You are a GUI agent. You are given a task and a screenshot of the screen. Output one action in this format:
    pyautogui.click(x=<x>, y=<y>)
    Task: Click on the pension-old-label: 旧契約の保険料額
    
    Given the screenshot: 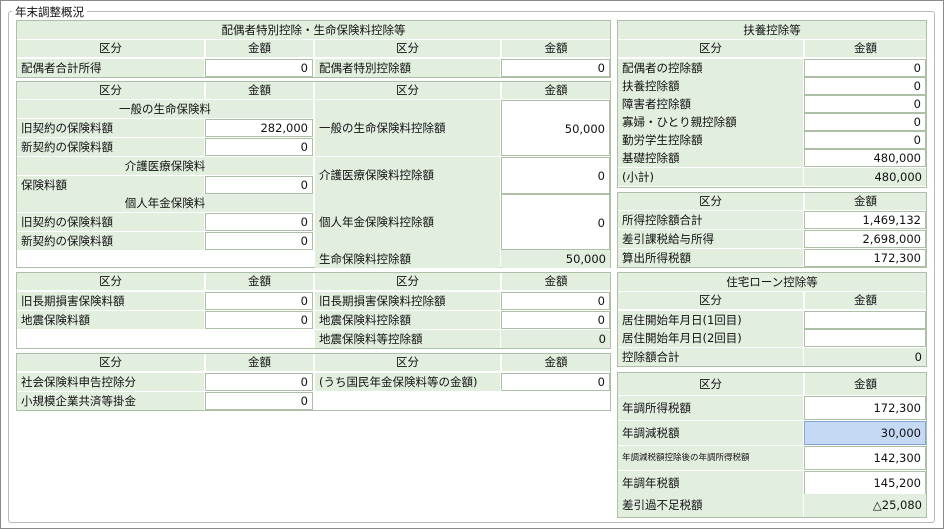 What is the action you would take?
    pyautogui.click(x=110, y=222)
    